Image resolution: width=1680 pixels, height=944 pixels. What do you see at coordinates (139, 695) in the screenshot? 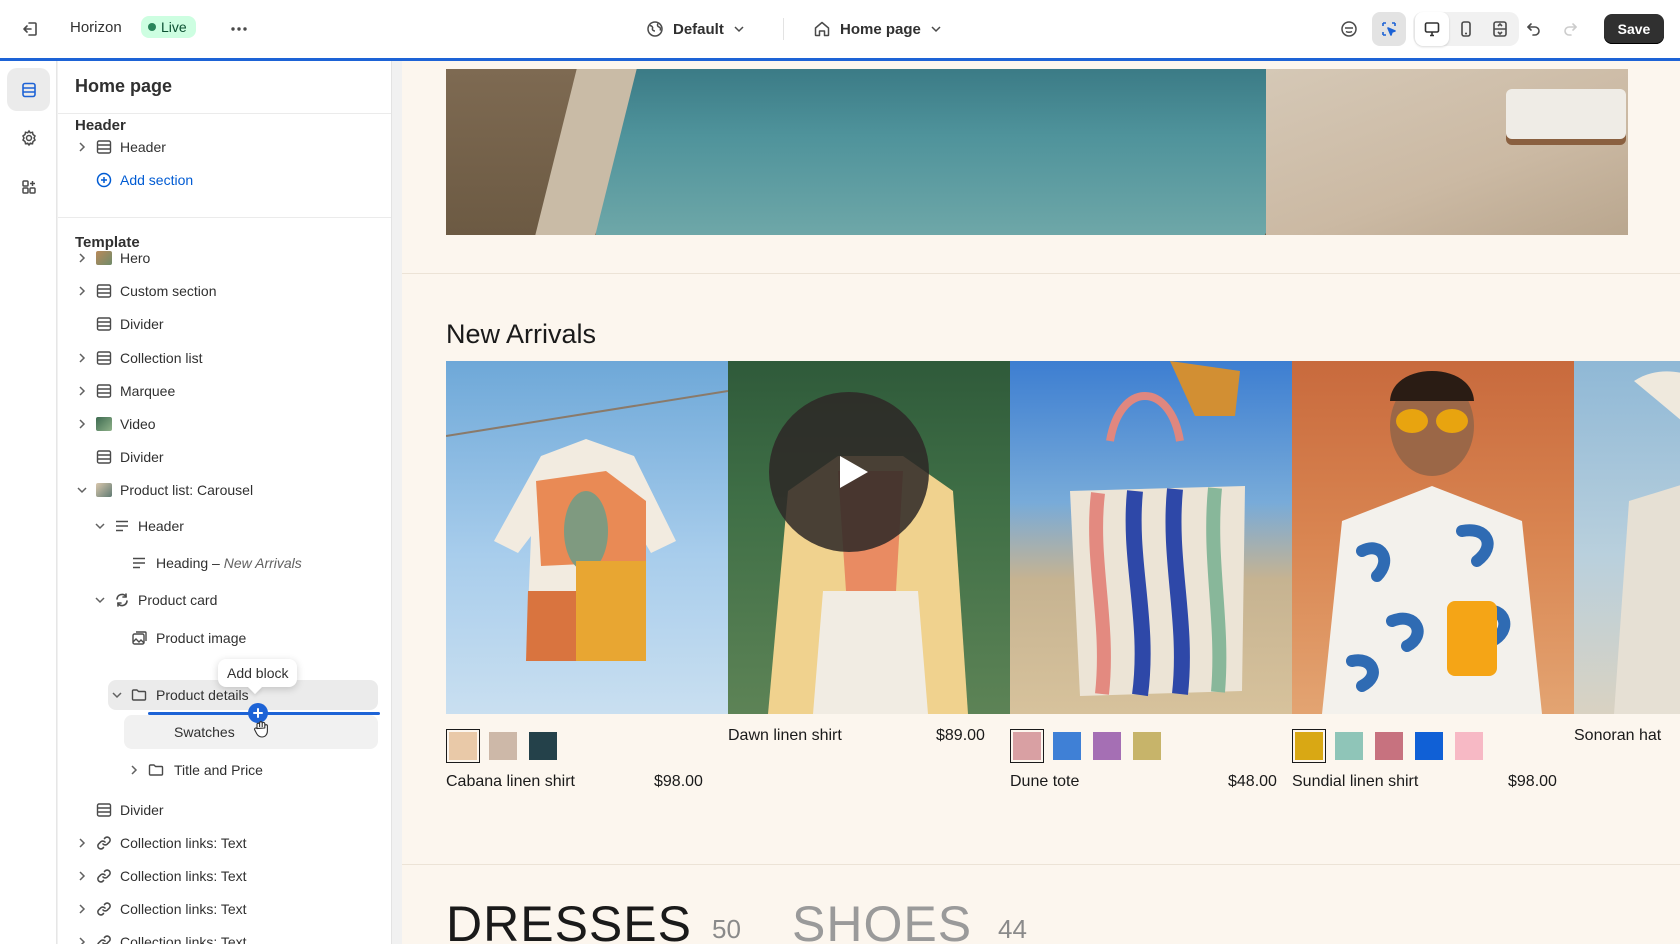
I see `folder-icon` at bounding box center [139, 695].